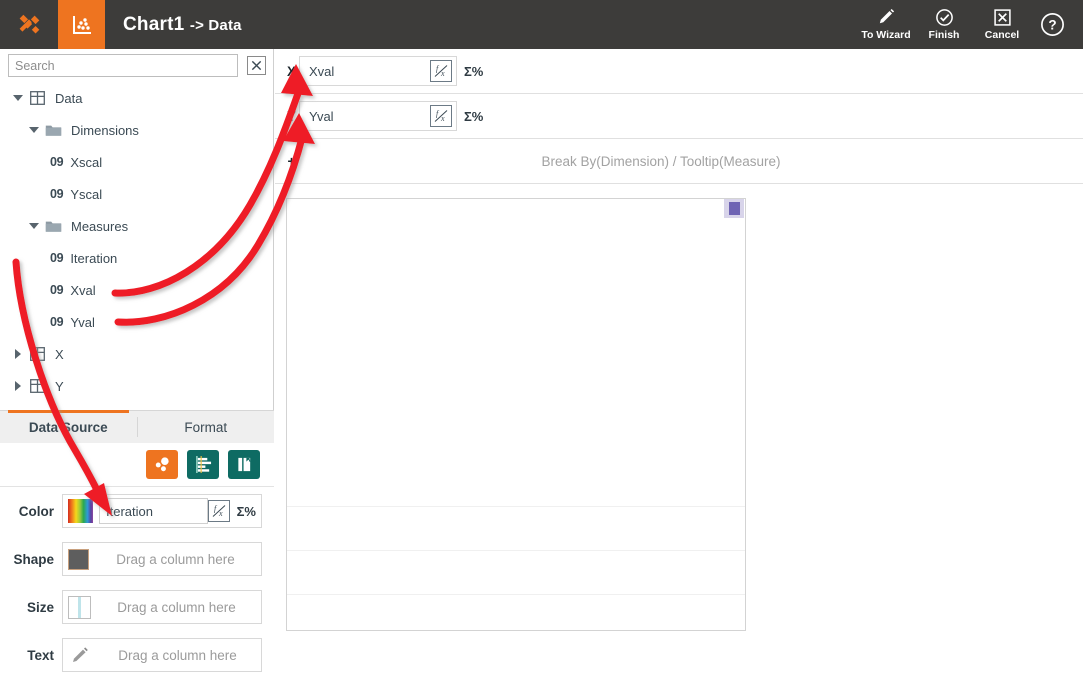 The height and width of the screenshot is (682, 1083). What do you see at coordinates (203, 464) in the screenshot?
I see `bar-chart-button` at bounding box center [203, 464].